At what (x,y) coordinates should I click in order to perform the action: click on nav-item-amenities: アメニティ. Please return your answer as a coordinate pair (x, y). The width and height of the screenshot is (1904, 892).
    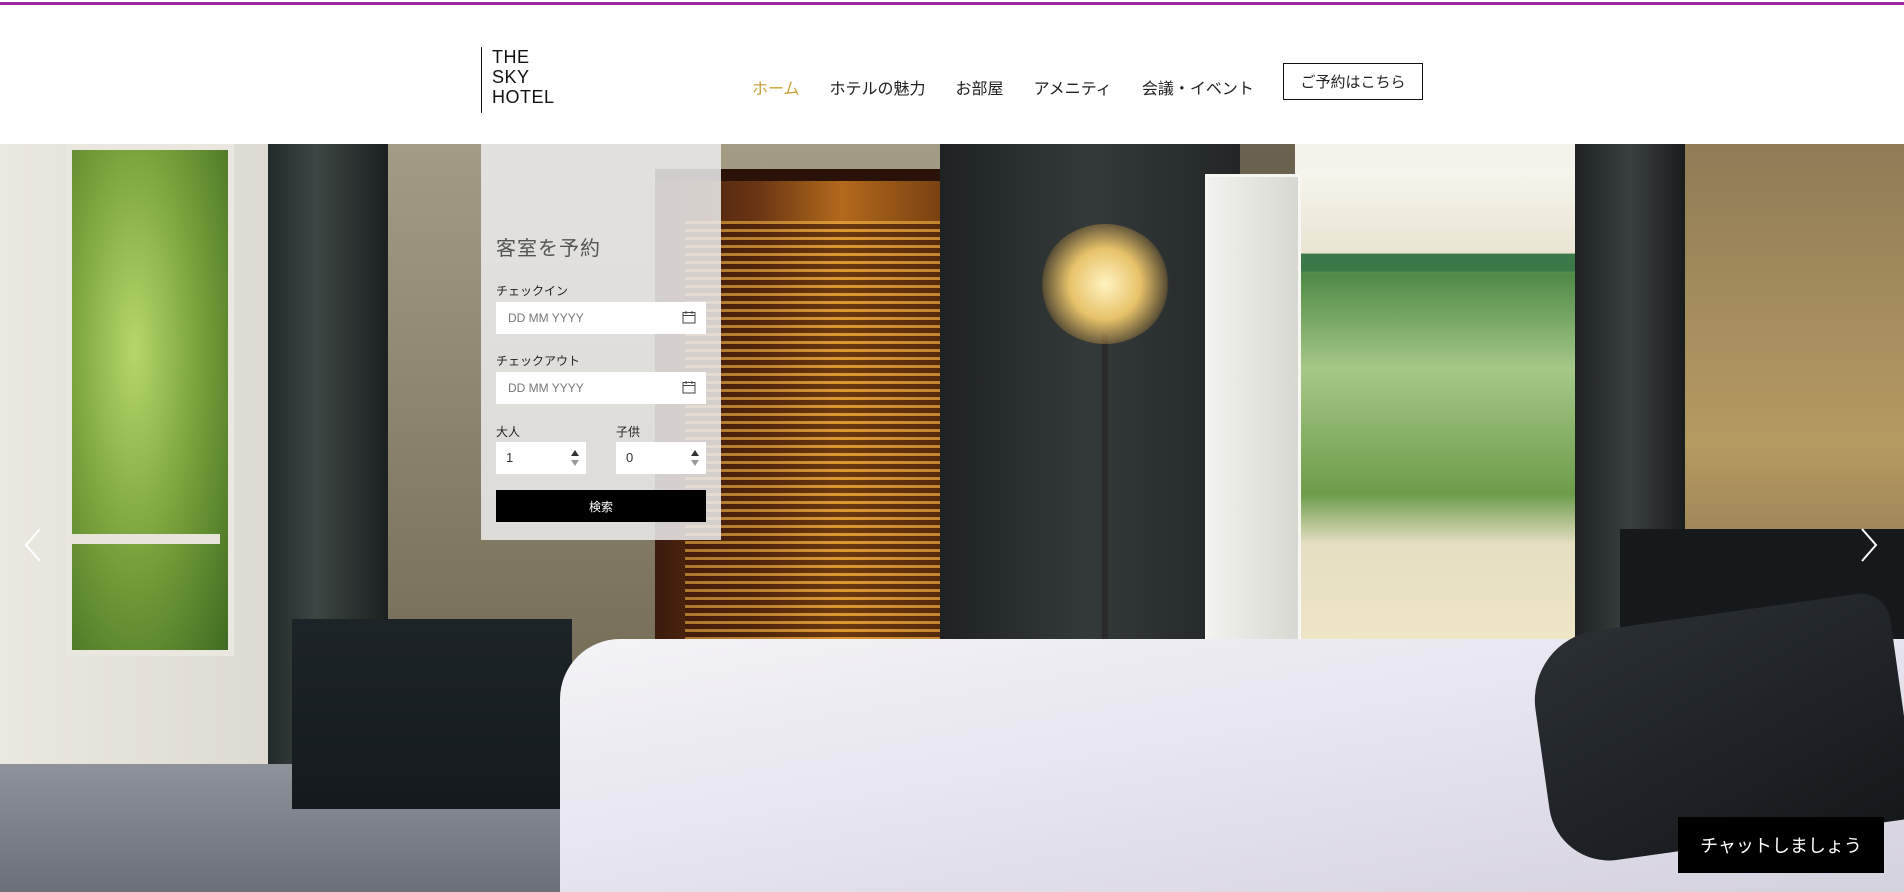
    Looking at the image, I should click on (1073, 87).